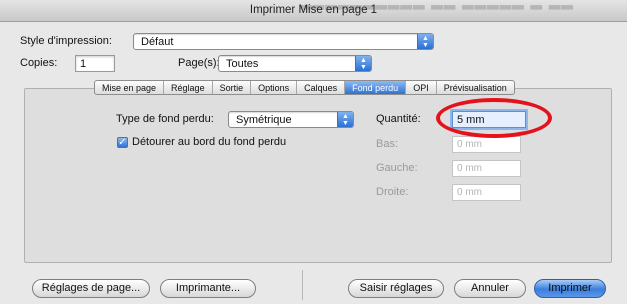 The width and height of the screenshot is (627, 304). I want to click on style-impression-label: Style d'impression:, so click(66, 41).